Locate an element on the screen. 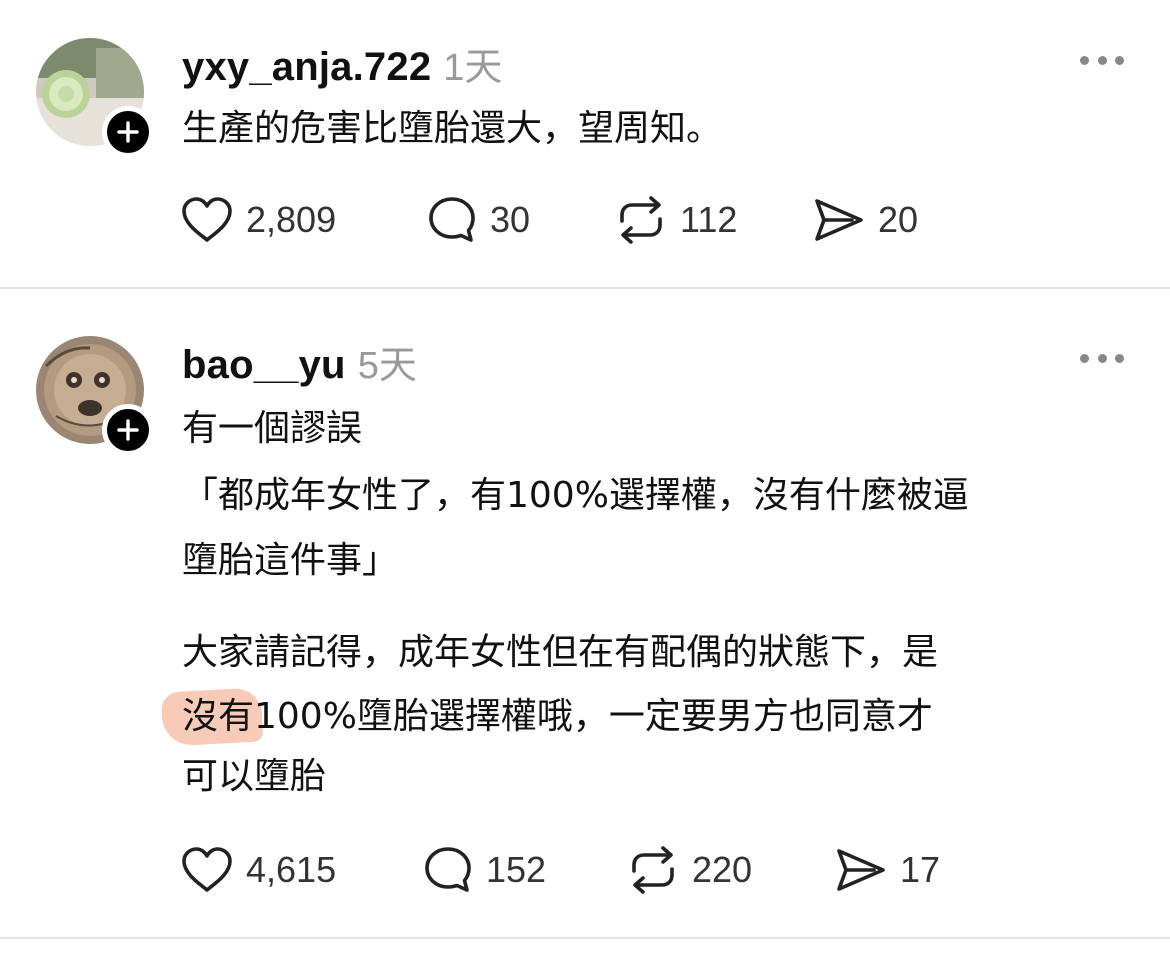  share-count: 17 is located at coordinates (920, 869).